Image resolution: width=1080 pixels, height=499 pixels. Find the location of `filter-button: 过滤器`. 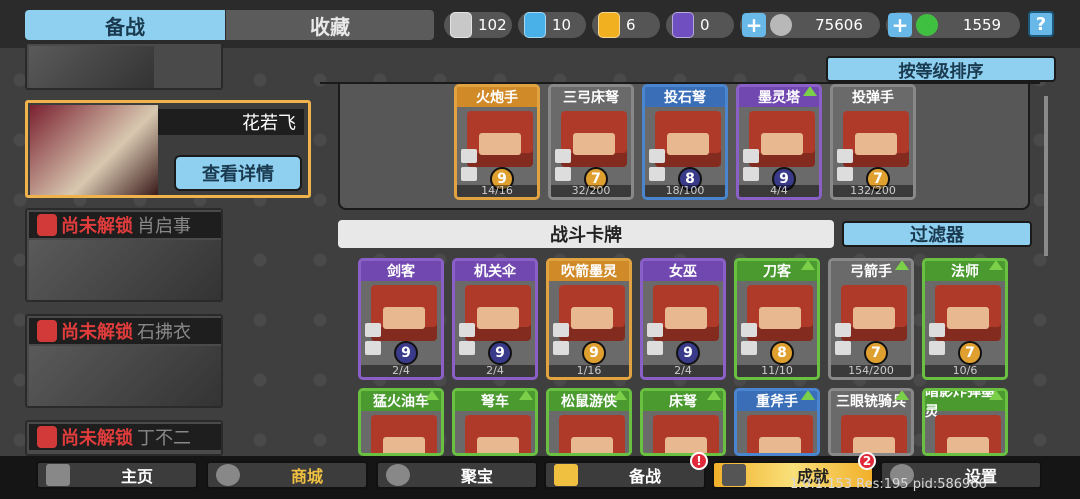

filter-button: 过滤器 is located at coordinates (937, 234).